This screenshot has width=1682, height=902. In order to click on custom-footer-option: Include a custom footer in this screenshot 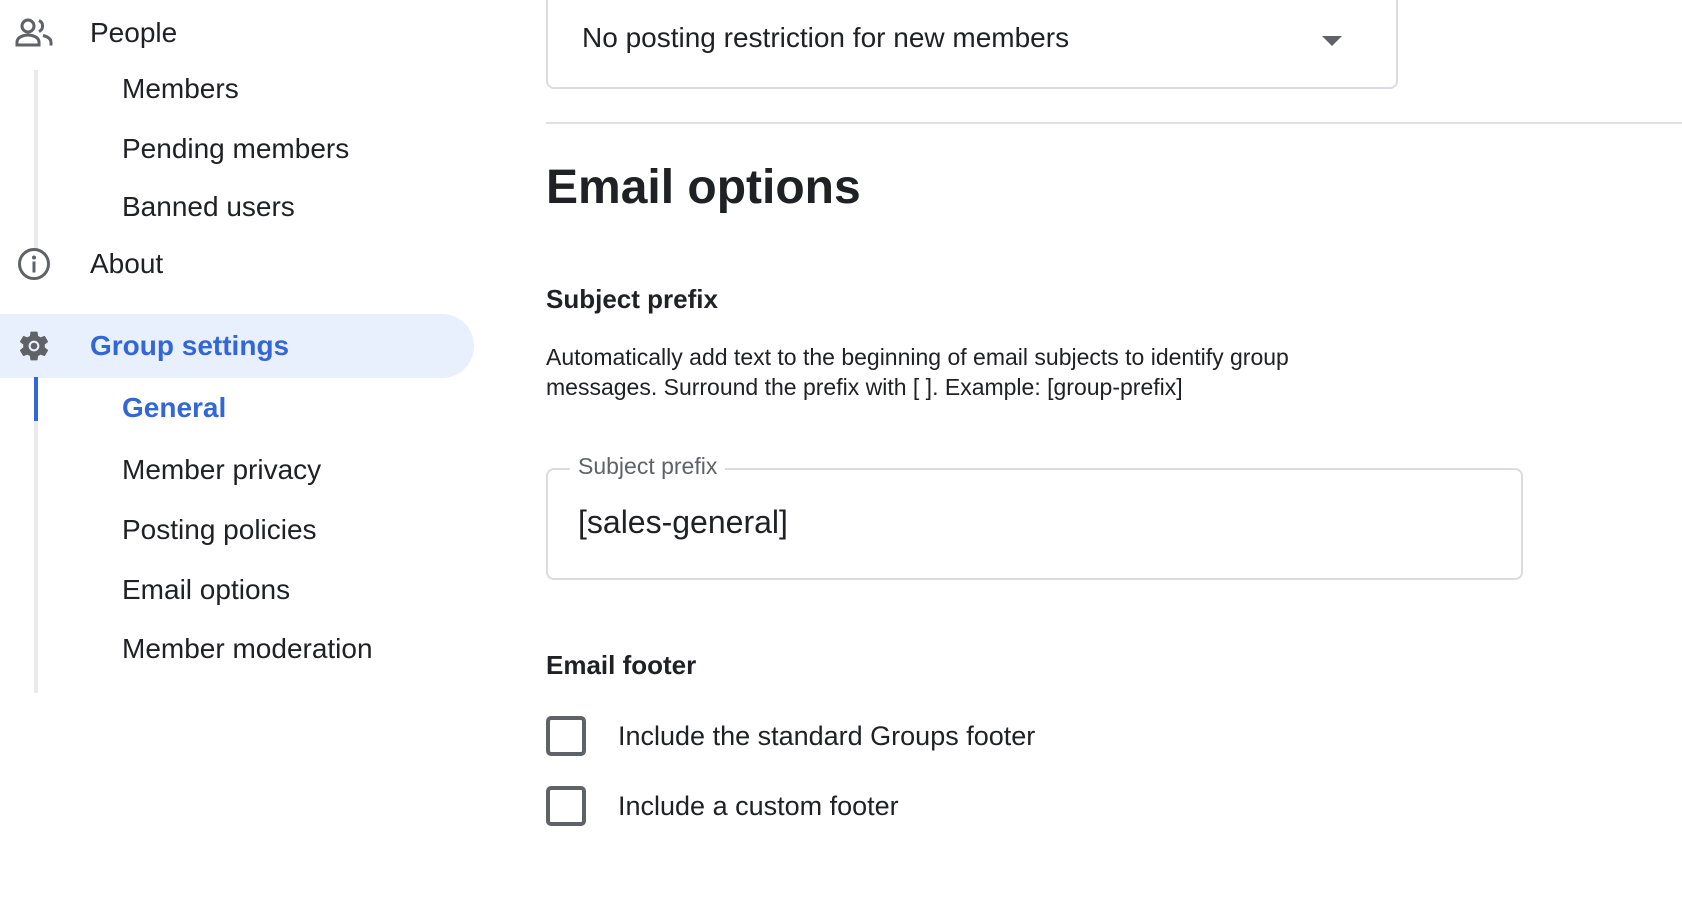, I will do `click(722, 806)`.